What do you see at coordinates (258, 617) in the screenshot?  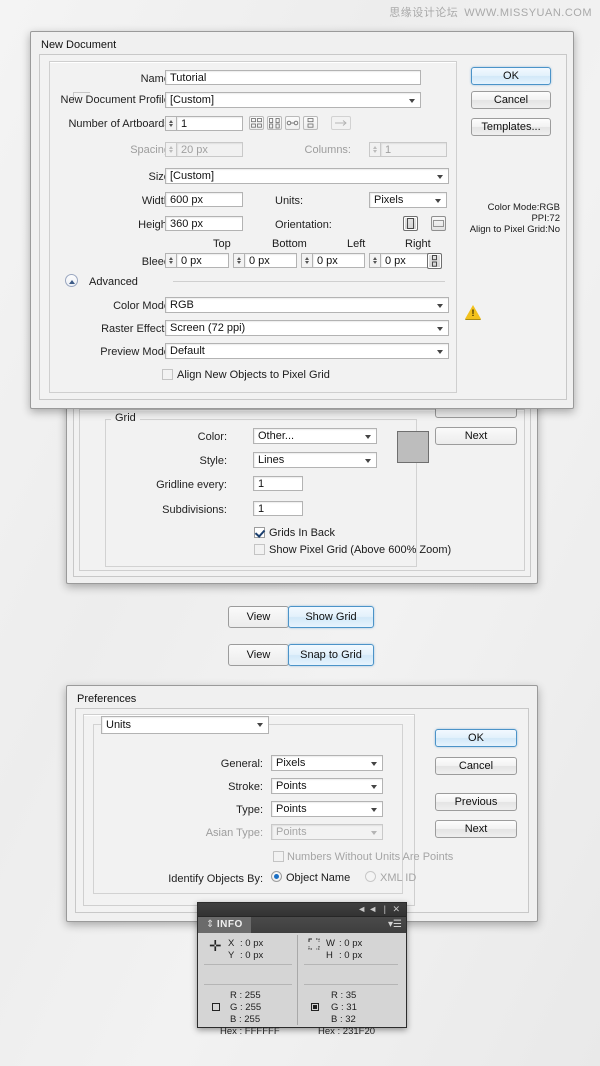 I see `menu-view-button-1: View` at bounding box center [258, 617].